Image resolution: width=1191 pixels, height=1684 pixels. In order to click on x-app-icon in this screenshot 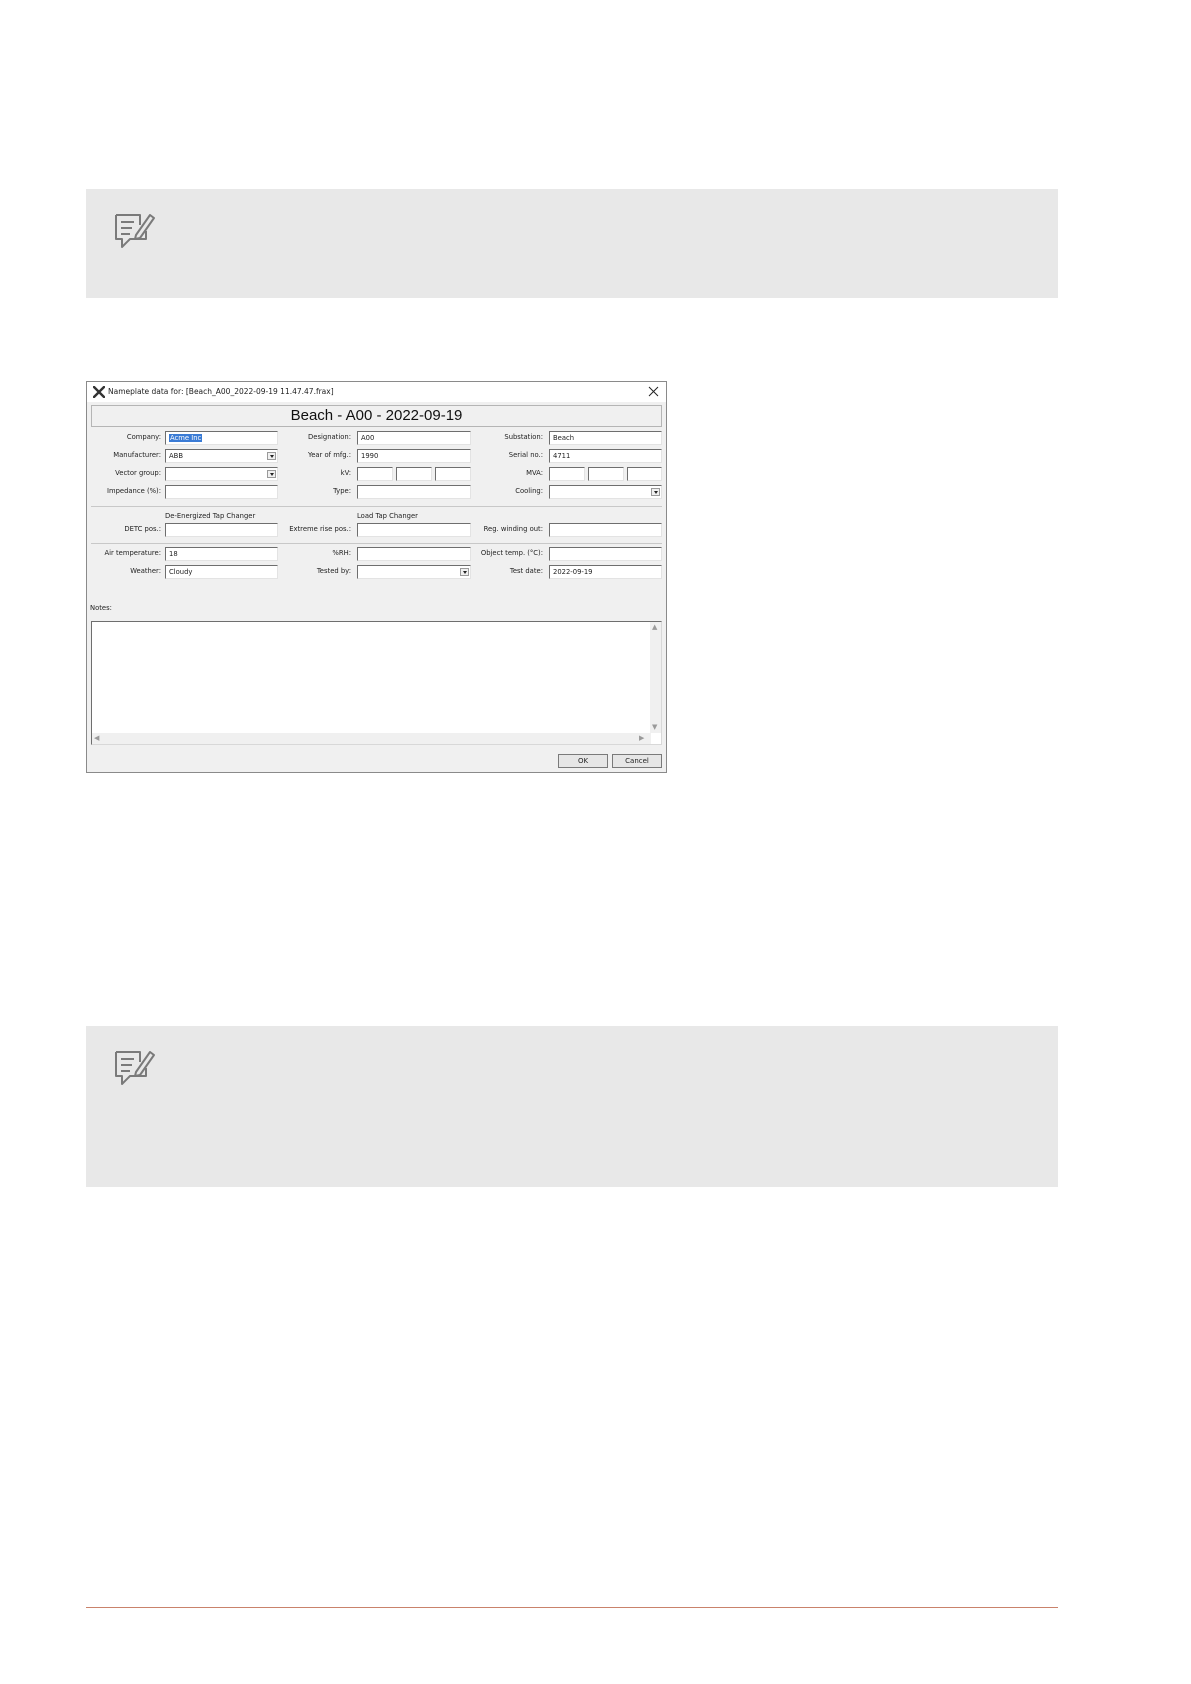, I will do `click(99, 392)`.